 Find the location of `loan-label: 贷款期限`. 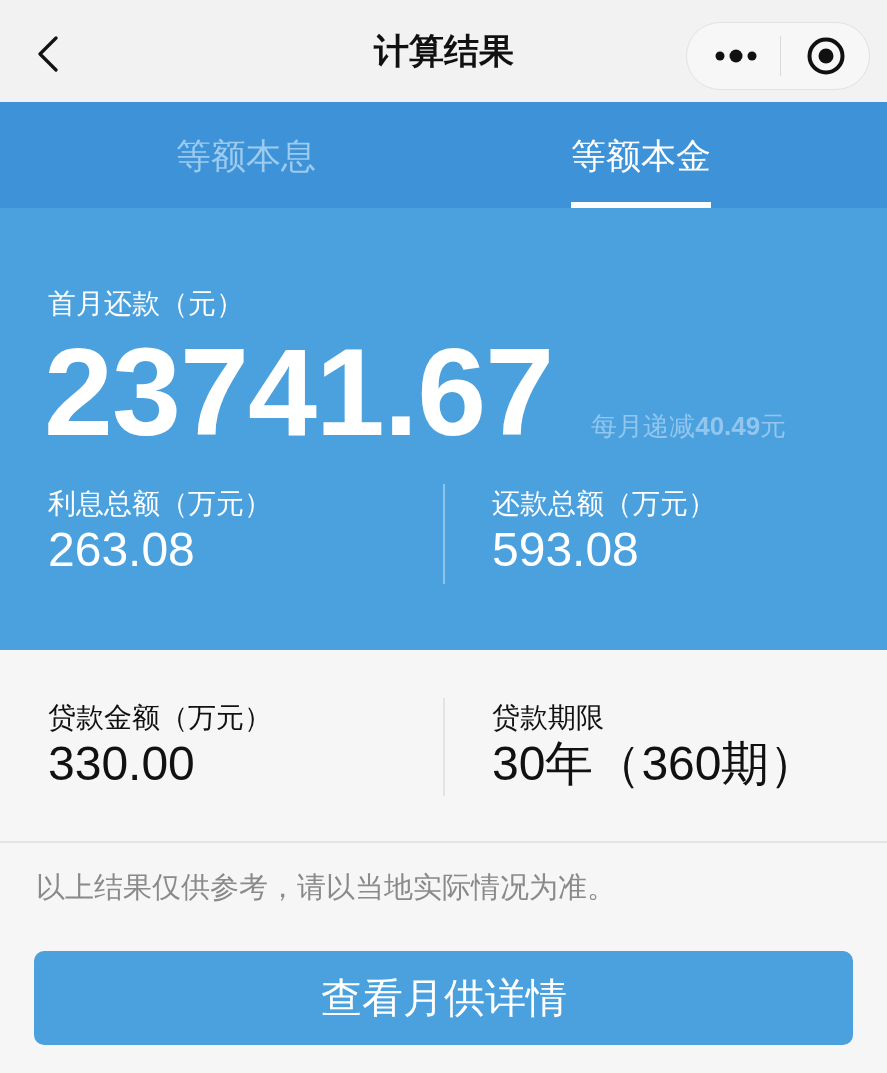

loan-label: 贷款期限 is located at coordinates (548, 718).